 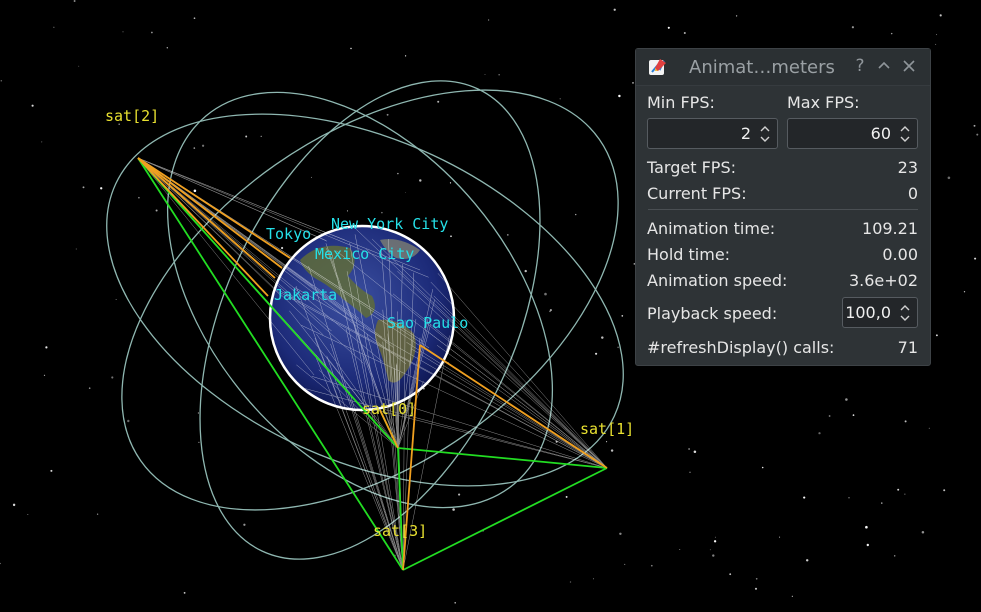 I want to click on max-fps-label: Max FPS:, so click(x=823, y=102).